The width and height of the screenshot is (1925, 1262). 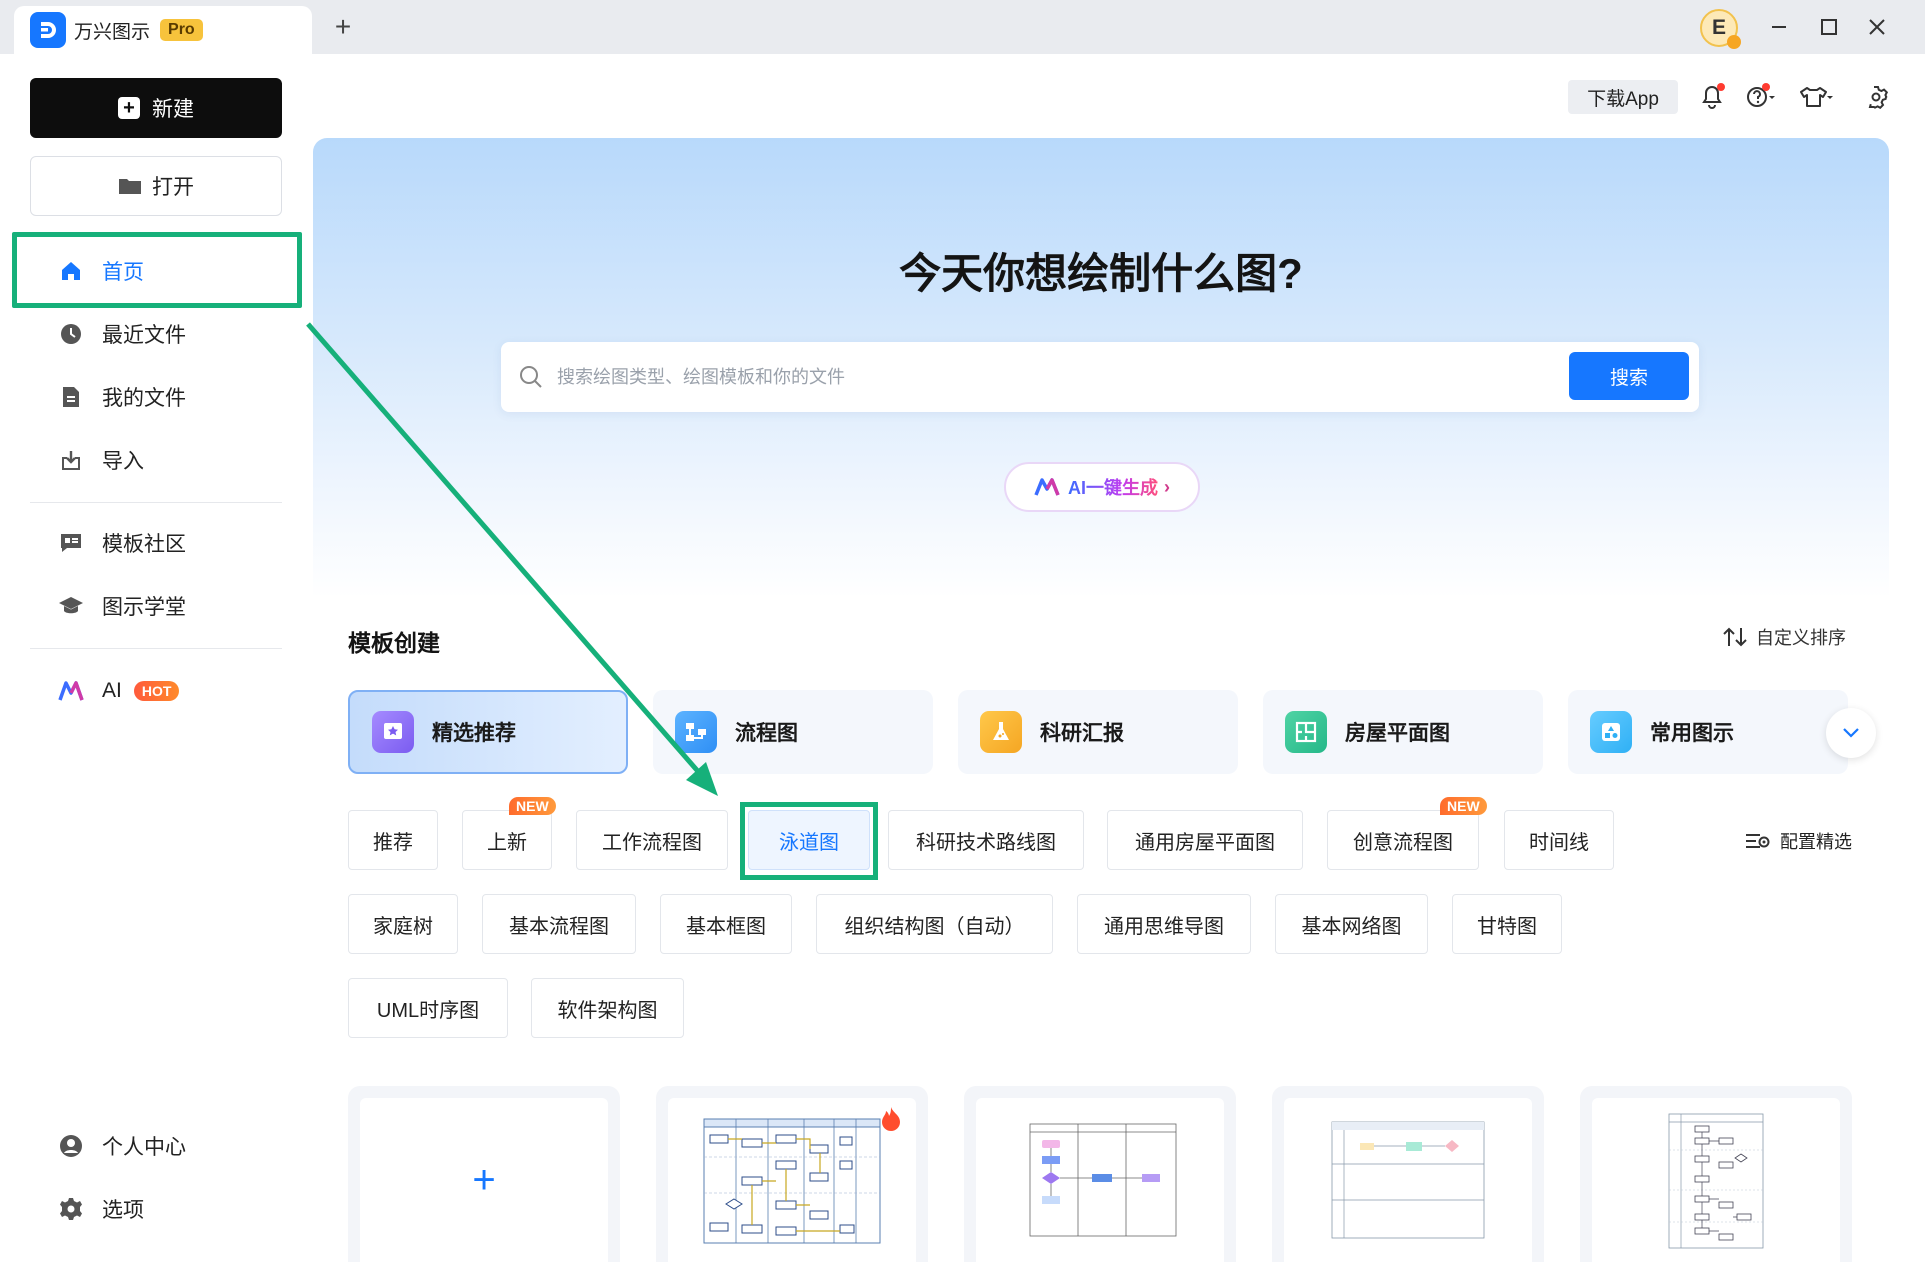 I want to click on template-card-blank: +, so click(x=484, y=1174).